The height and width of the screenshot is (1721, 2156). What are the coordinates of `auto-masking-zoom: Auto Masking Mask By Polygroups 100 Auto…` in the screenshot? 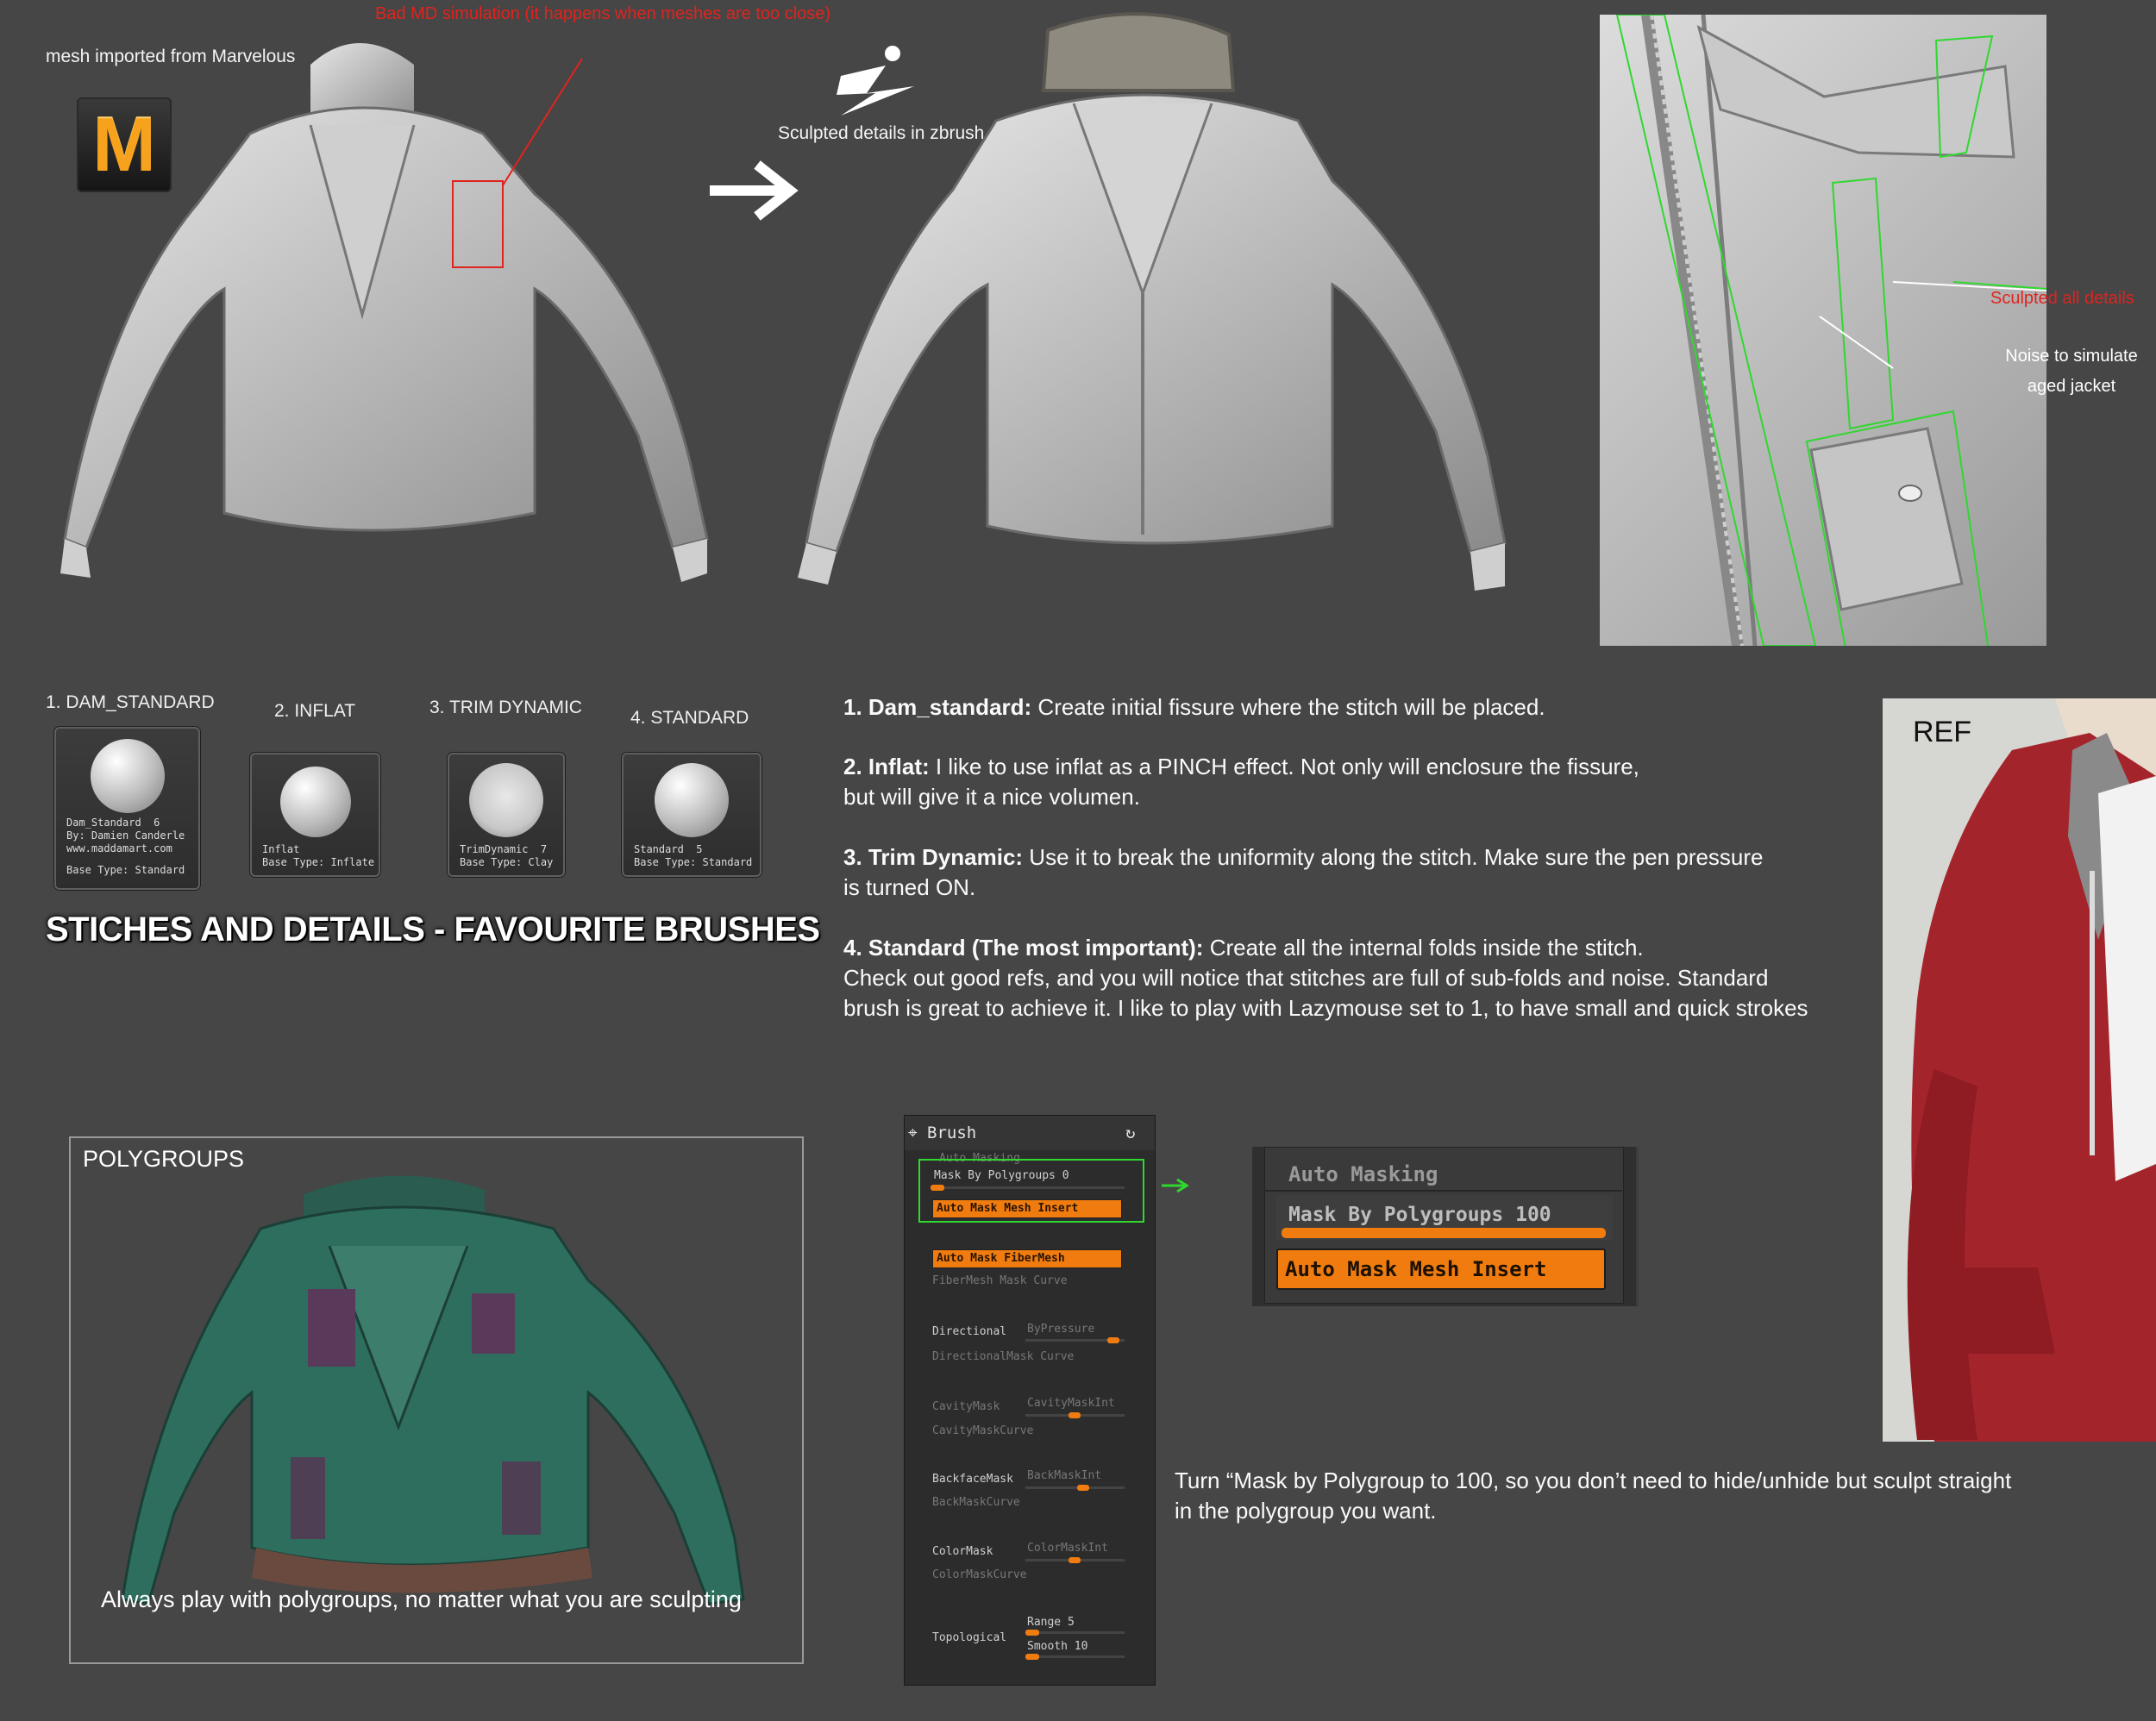 It's located at (1445, 1226).